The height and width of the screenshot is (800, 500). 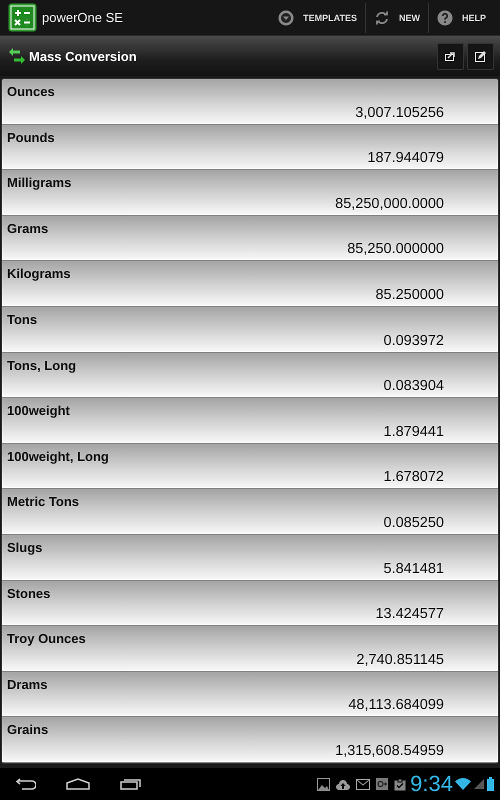 I want to click on unit-value: 48,113.684099, so click(x=396, y=705).